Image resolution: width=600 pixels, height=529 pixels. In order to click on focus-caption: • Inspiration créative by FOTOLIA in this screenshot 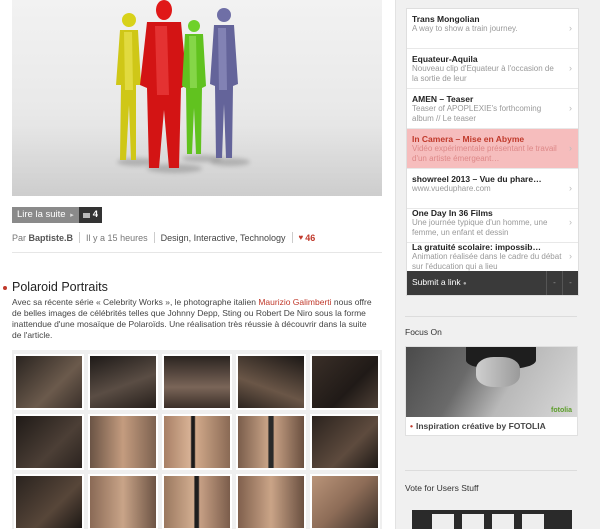, I will do `click(478, 426)`.